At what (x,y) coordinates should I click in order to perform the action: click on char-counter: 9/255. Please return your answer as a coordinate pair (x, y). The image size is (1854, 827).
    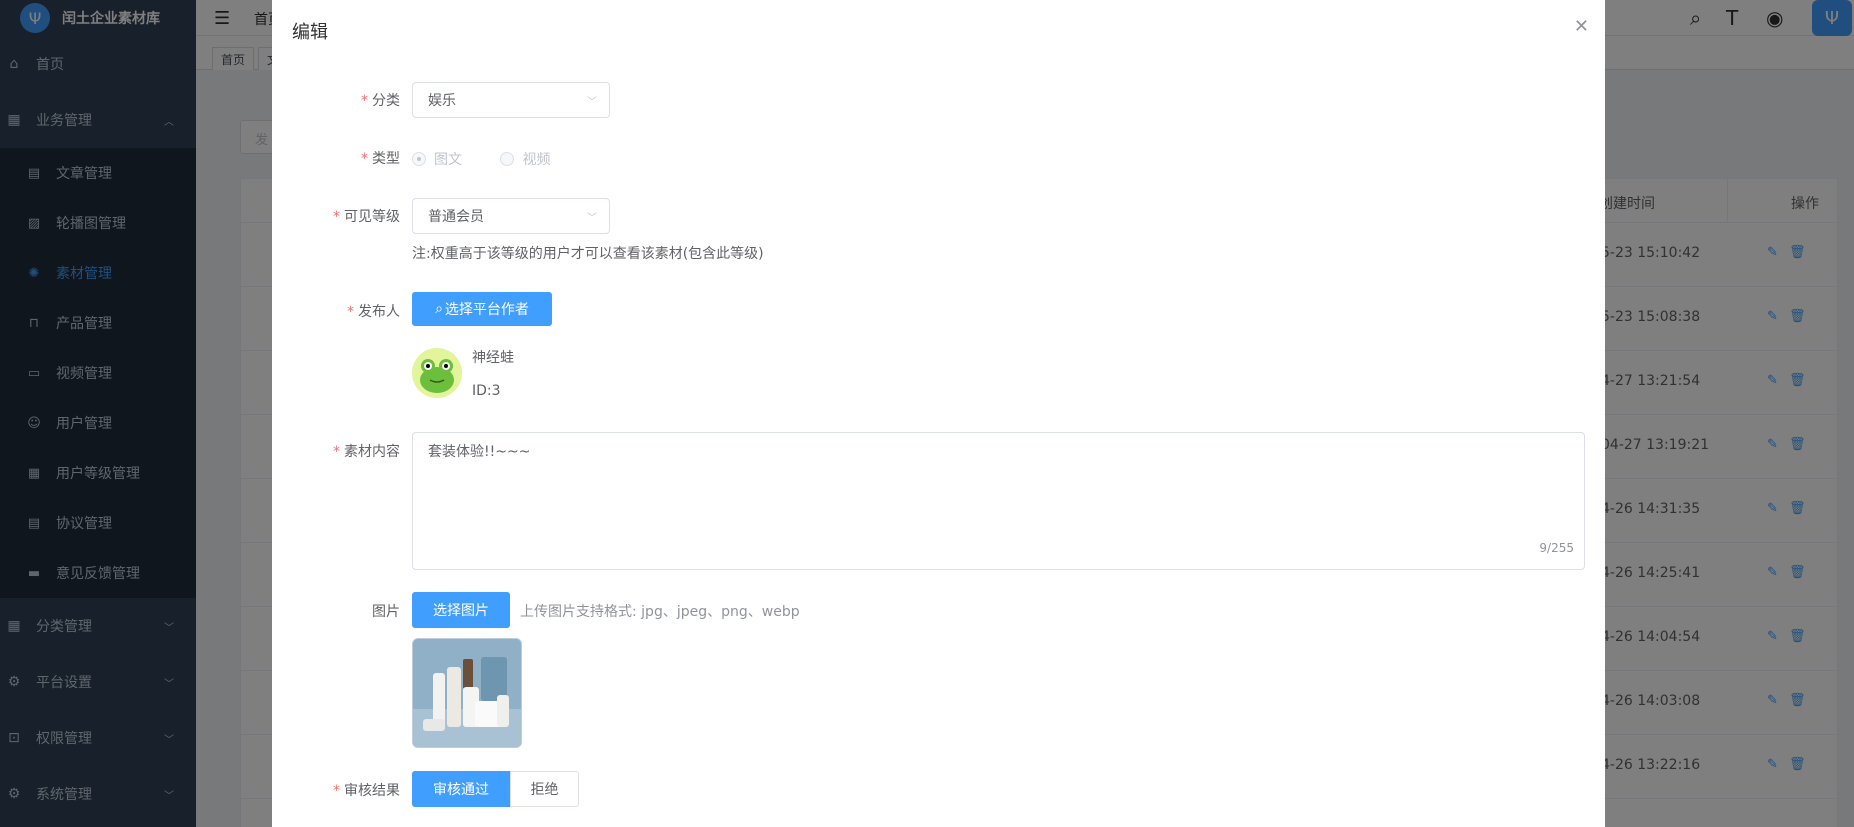
    Looking at the image, I should click on (1556, 548).